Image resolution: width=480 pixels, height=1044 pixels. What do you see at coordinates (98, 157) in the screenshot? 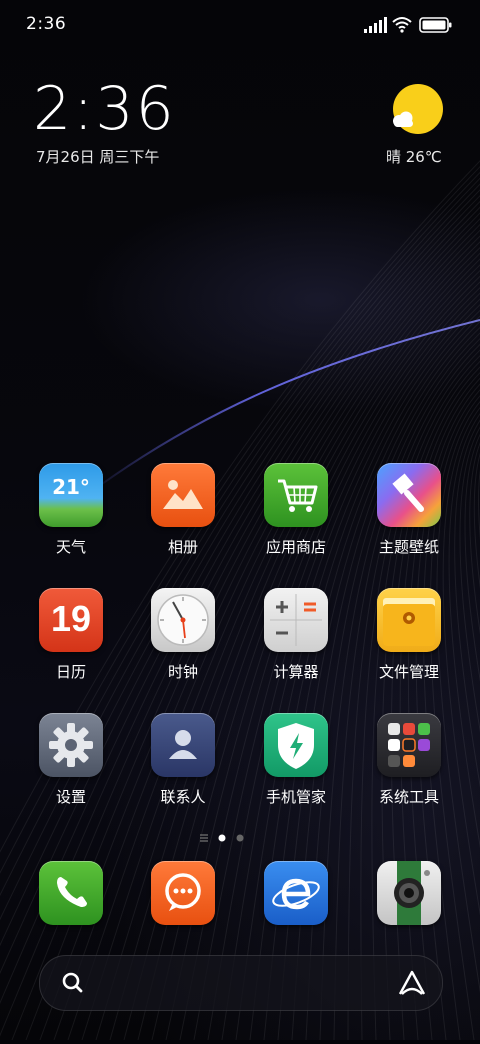
I see `clock-widget-date: 7月26日 周三下午` at bounding box center [98, 157].